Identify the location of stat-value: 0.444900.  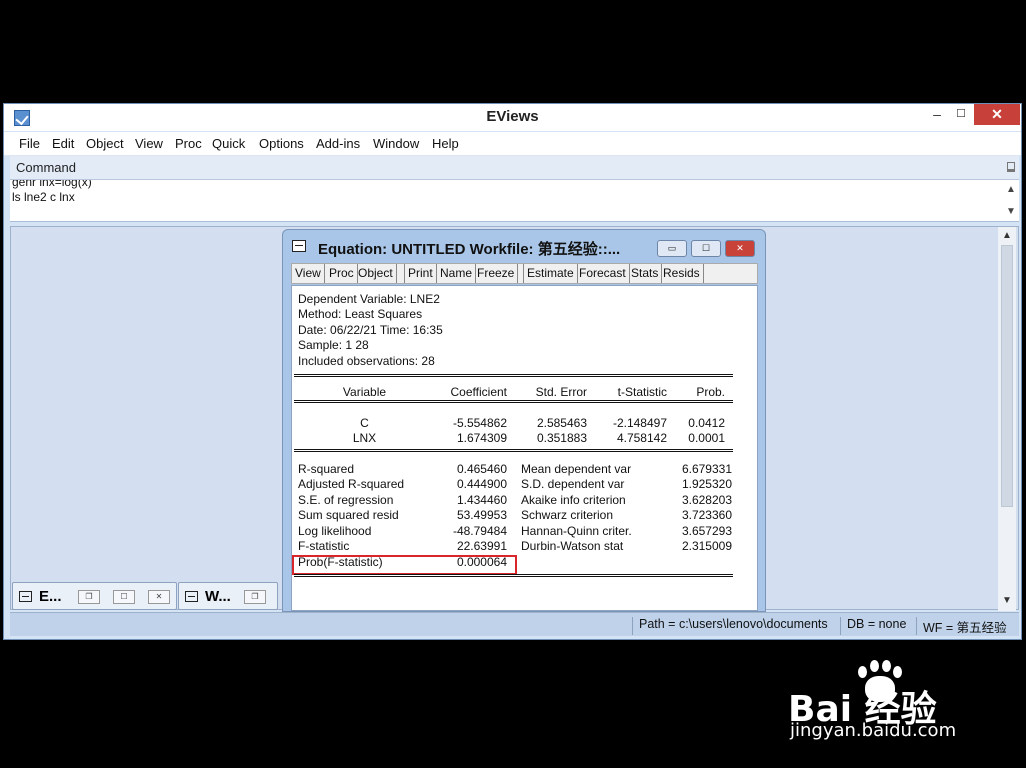
(481, 484).